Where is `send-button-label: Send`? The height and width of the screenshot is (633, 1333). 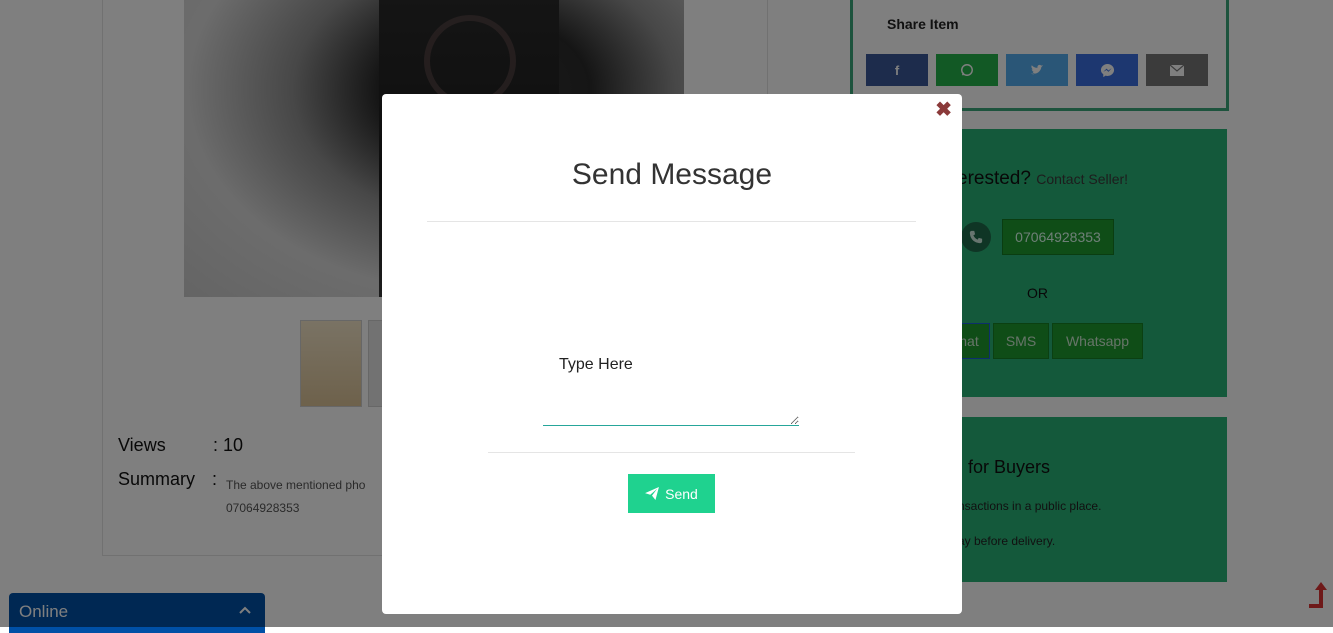 send-button-label: Send is located at coordinates (681, 493).